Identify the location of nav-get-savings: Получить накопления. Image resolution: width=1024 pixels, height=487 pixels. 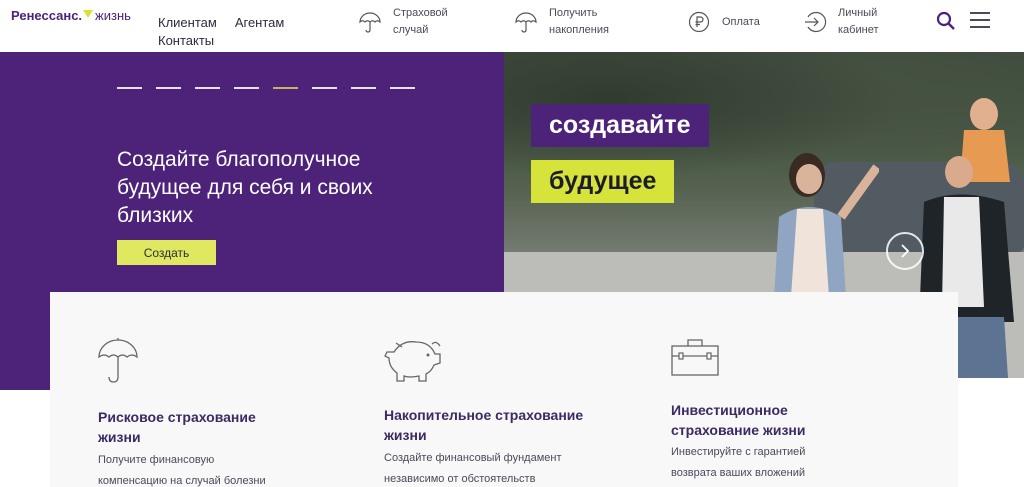
(574, 22).